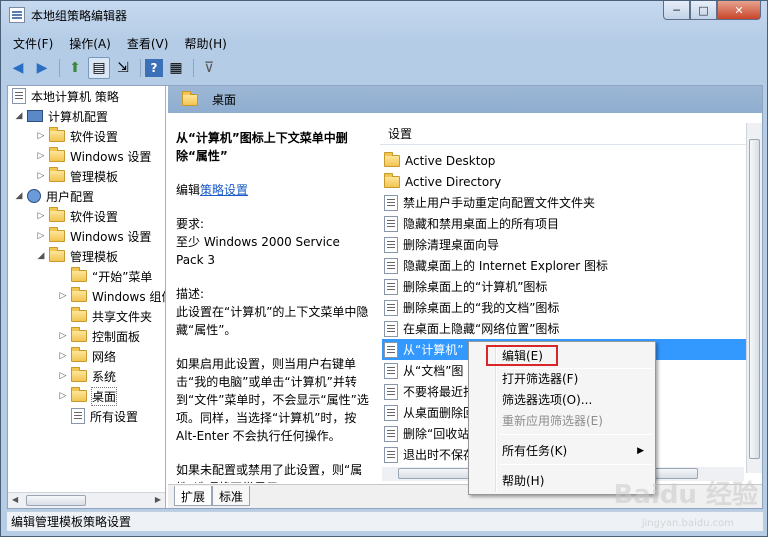 This screenshot has height=537, width=768. What do you see at coordinates (77, 136) in the screenshot?
I see `tree-item-computer-software: ▷ 软件设置` at bounding box center [77, 136].